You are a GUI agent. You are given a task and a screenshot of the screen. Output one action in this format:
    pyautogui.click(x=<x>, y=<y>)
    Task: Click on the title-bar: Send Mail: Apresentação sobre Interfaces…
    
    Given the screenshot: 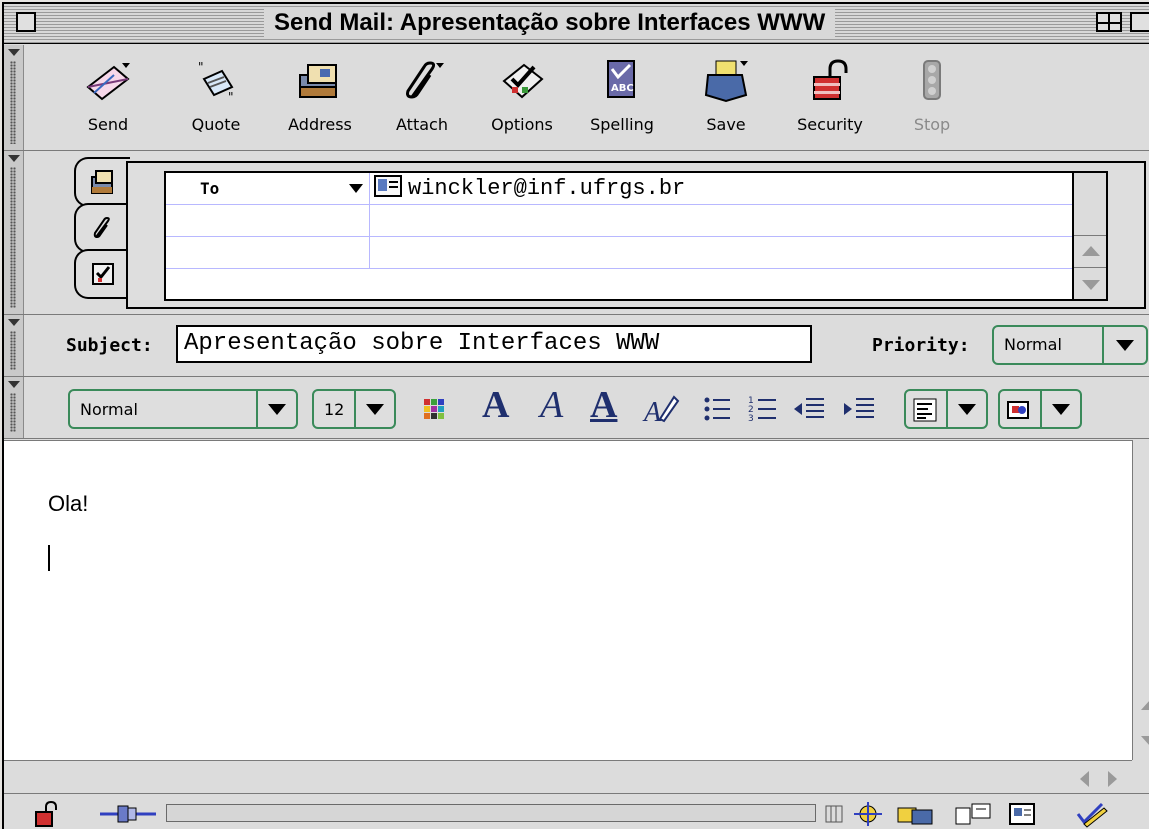 What is the action you would take?
    pyautogui.click(x=576, y=24)
    